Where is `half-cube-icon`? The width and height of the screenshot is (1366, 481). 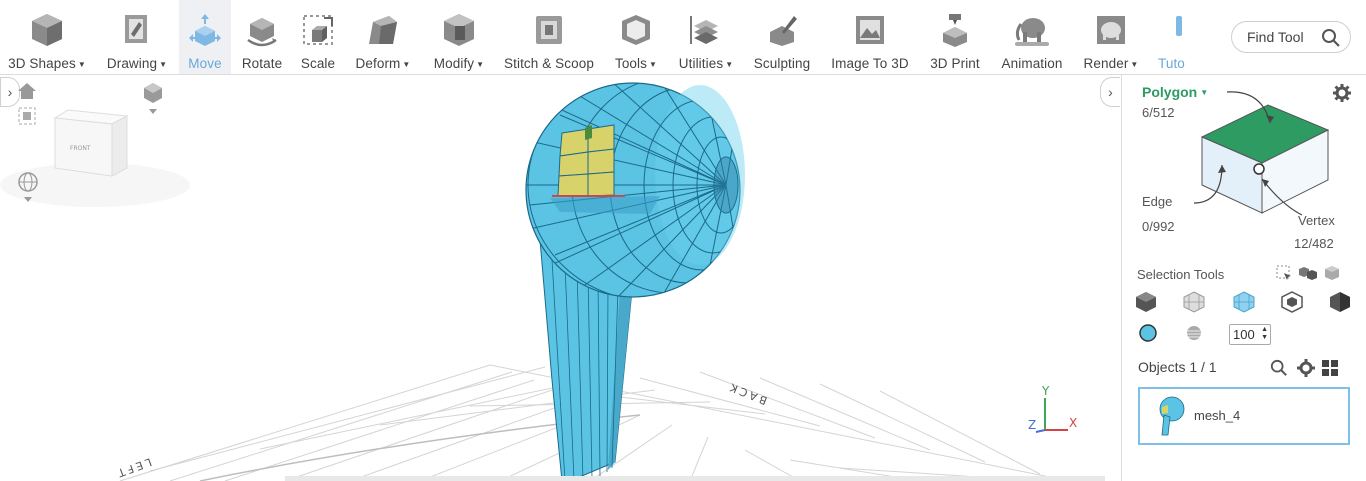 half-cube-icon is located at coordinates (1340, 302).